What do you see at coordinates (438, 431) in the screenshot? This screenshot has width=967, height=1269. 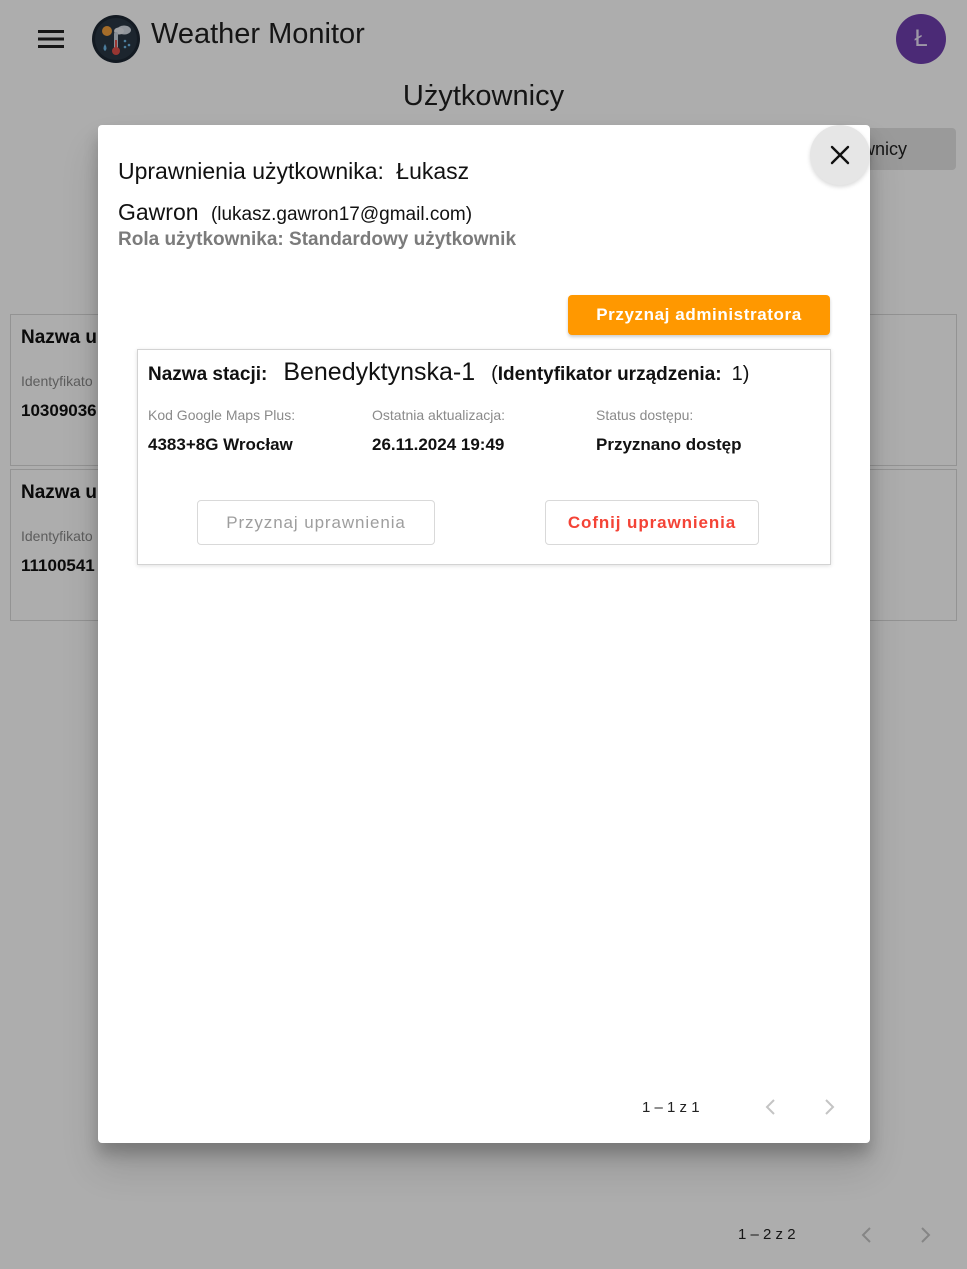 I see `station-last-update: Ostatnia aktualizacja: 26.11.2024 19:49` at bounding box center [438, 431].